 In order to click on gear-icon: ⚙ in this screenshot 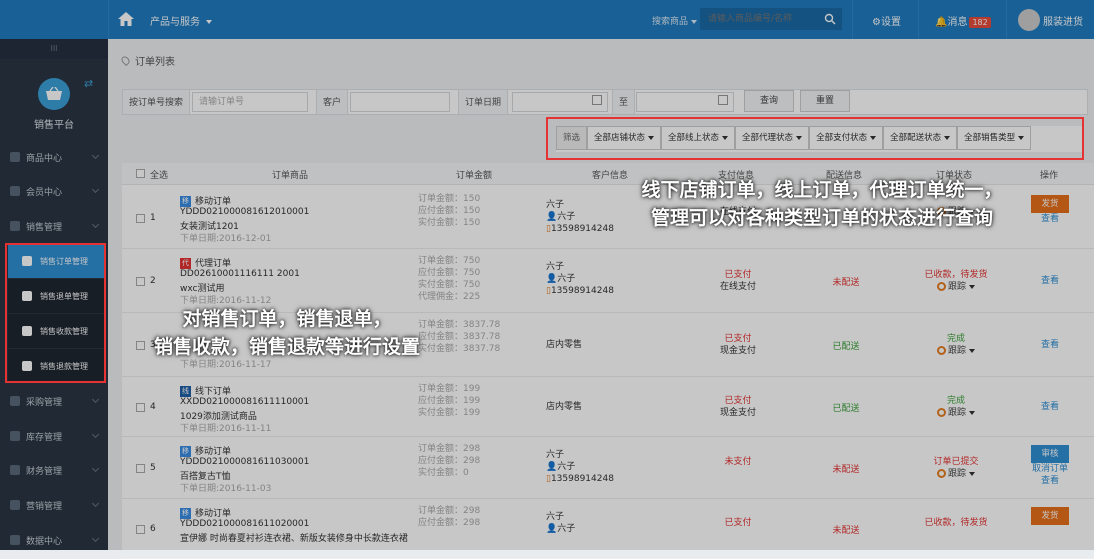, I will do `click(876, 22)`.